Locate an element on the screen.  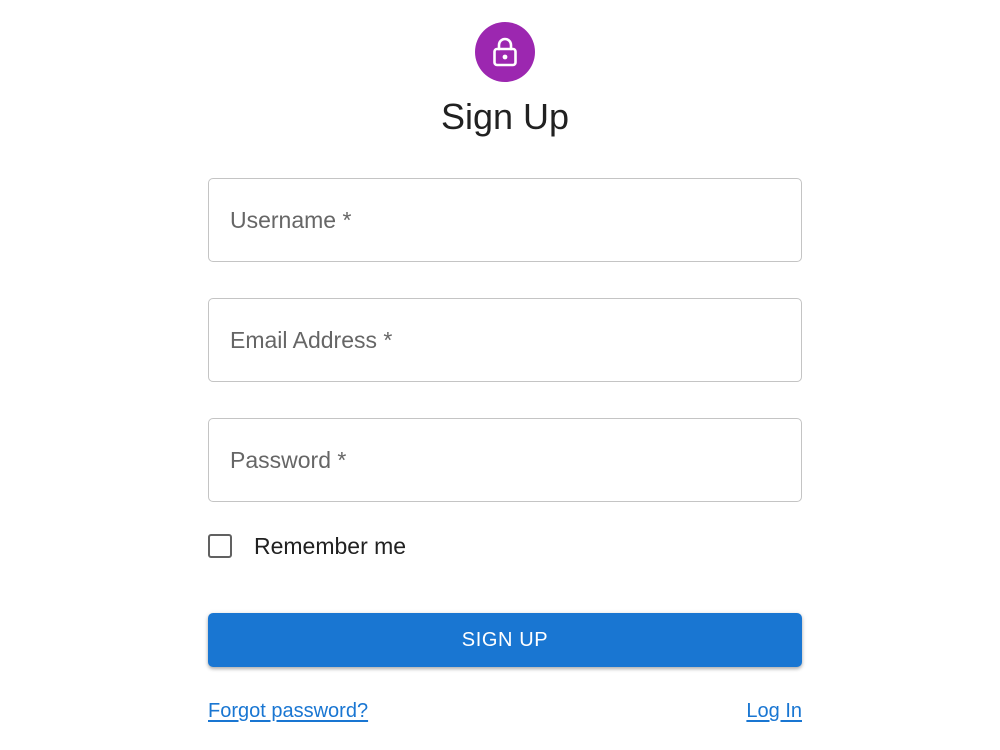
lock-avatar is located at coordinates (505, 52).